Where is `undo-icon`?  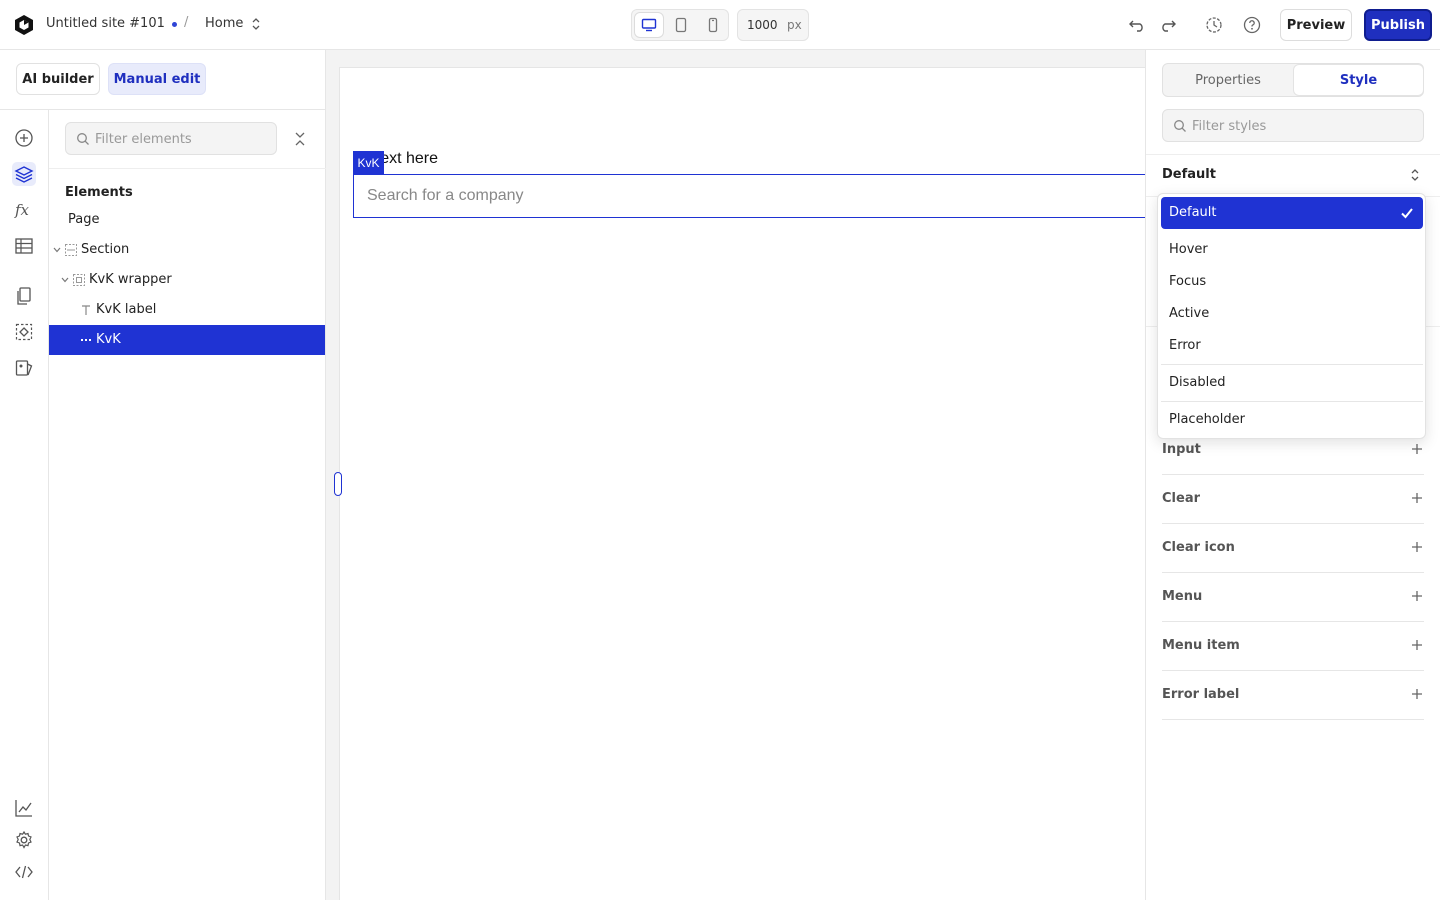 undo-icon is located at coordinates (1136, 26).